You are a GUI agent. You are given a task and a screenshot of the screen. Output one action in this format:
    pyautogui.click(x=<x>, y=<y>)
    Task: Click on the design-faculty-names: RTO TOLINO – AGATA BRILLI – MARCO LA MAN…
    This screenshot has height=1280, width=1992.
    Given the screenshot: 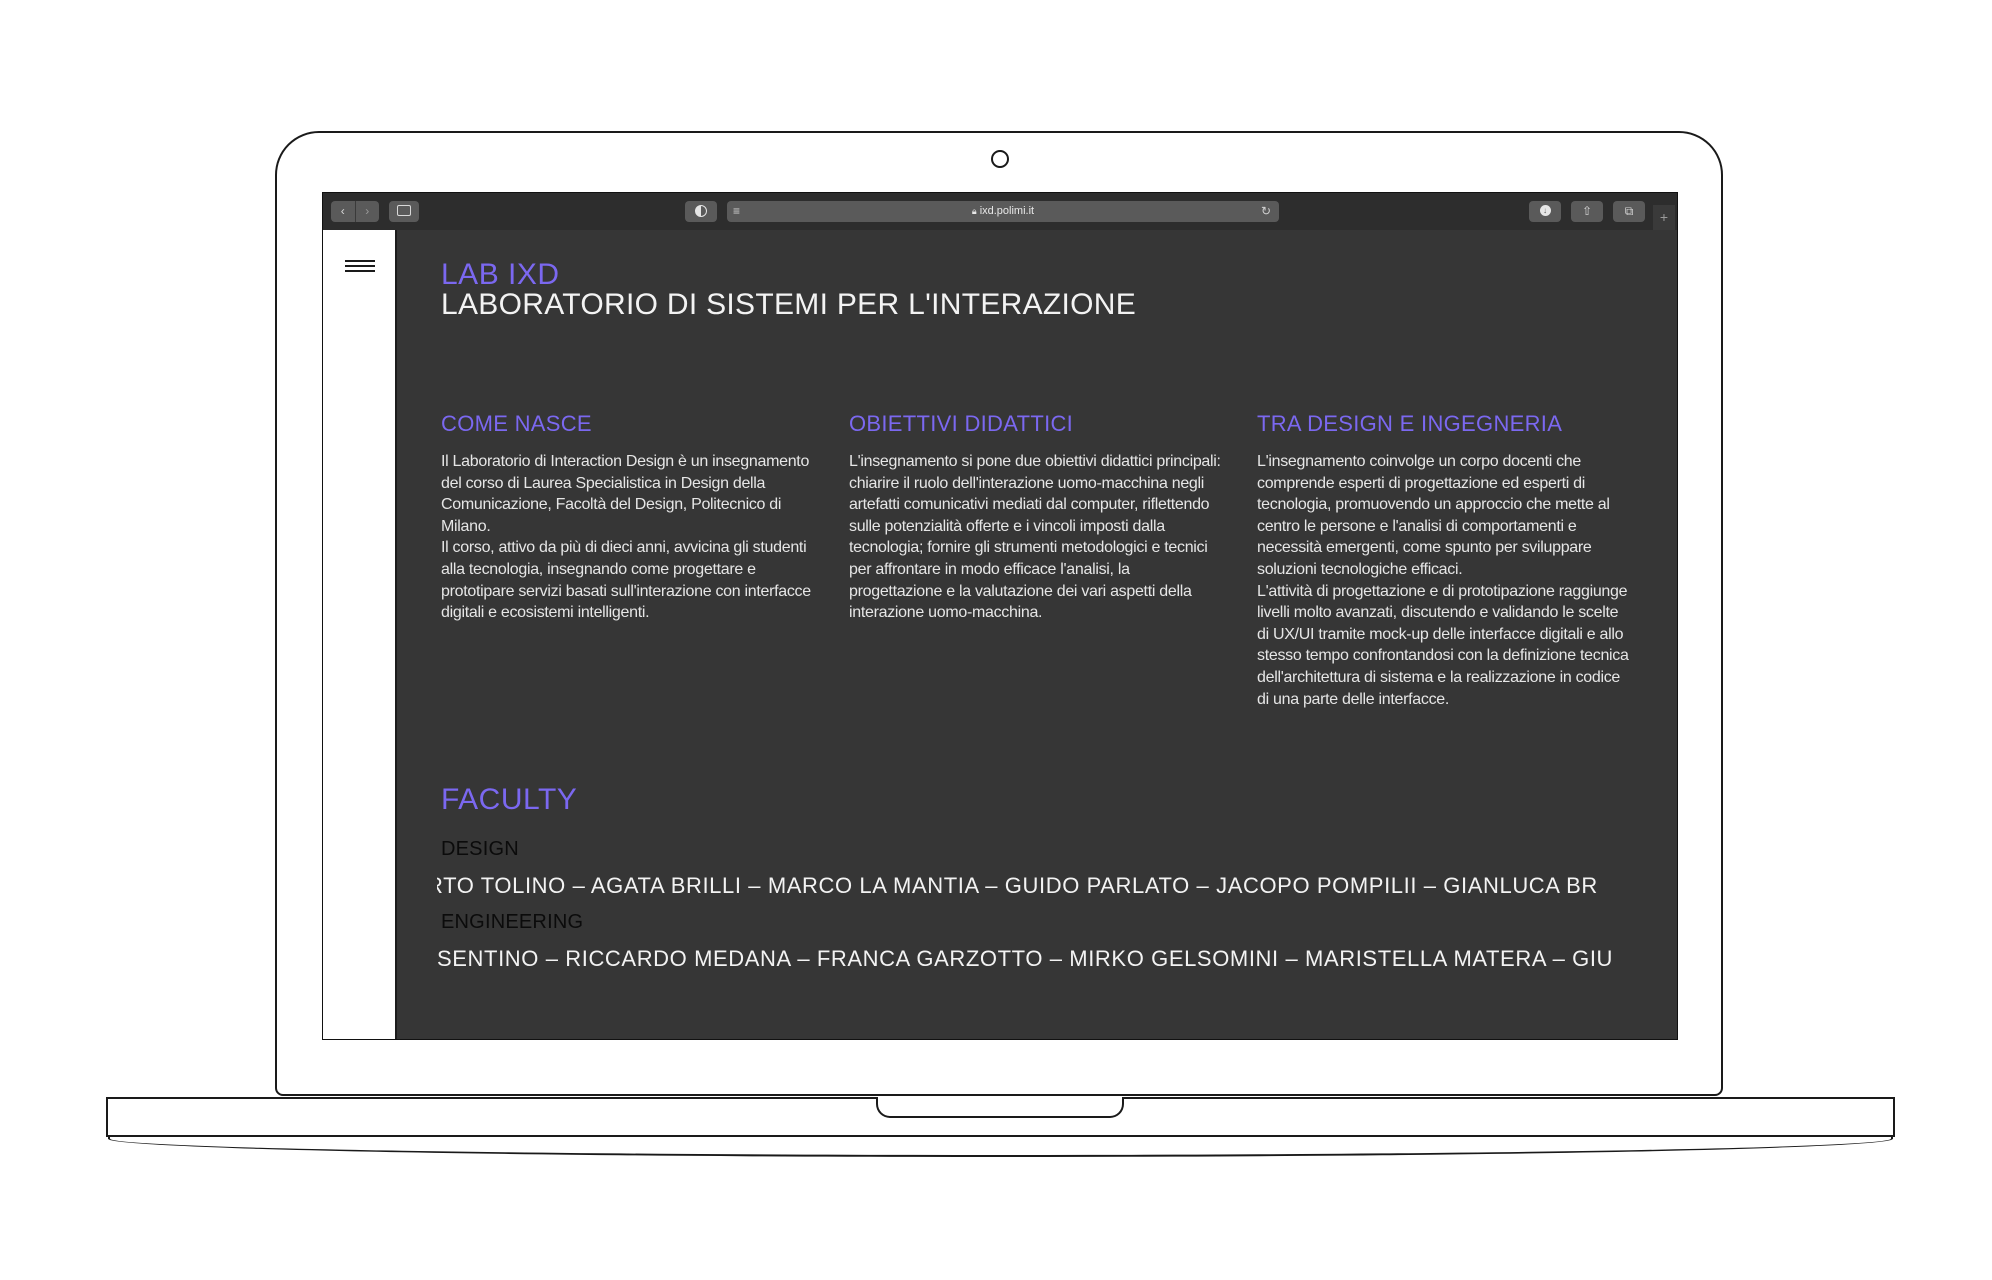 What is the action you would take?
    pyautogui.click(x=1017, y=885)
    